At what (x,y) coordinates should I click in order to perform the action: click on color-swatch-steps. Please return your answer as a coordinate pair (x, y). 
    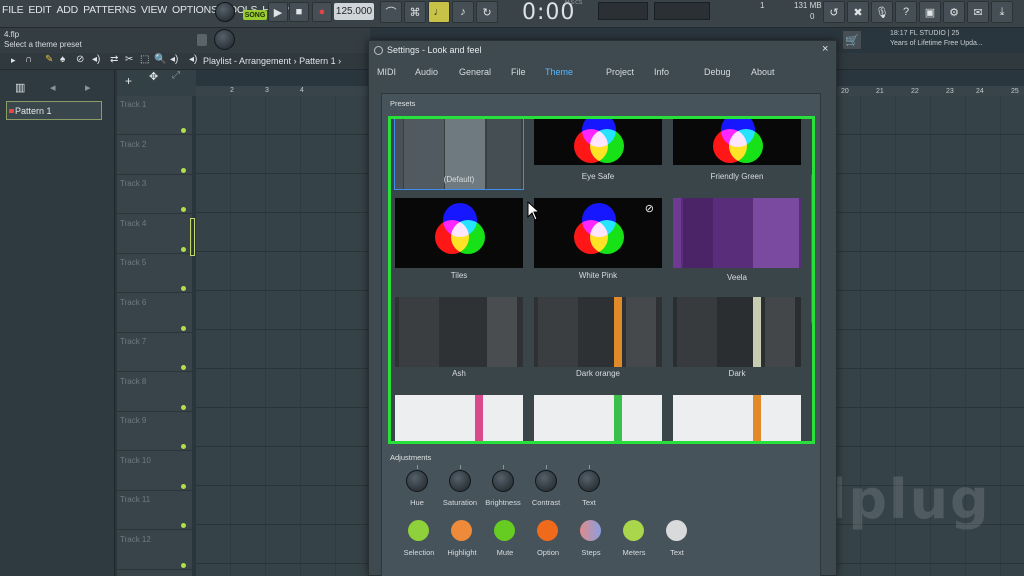
    Looking at the image, I should click on (590, 530).